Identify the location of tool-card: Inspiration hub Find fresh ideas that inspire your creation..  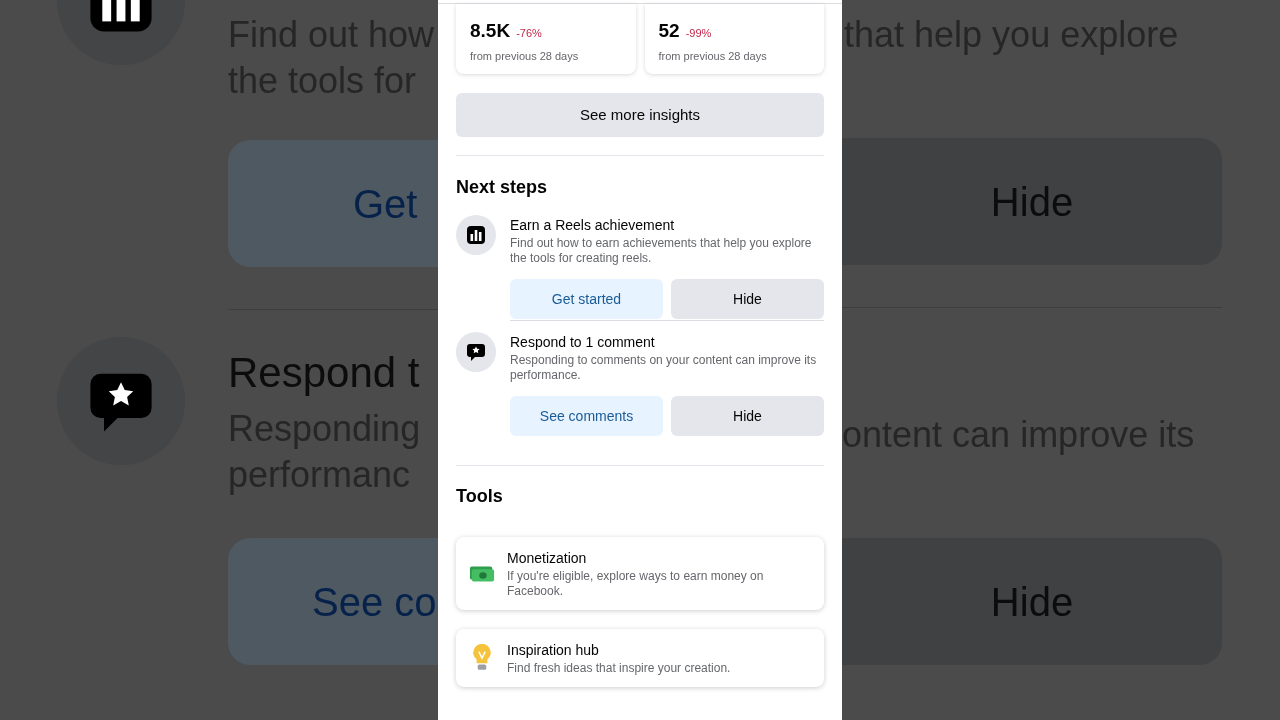
(640, 658).